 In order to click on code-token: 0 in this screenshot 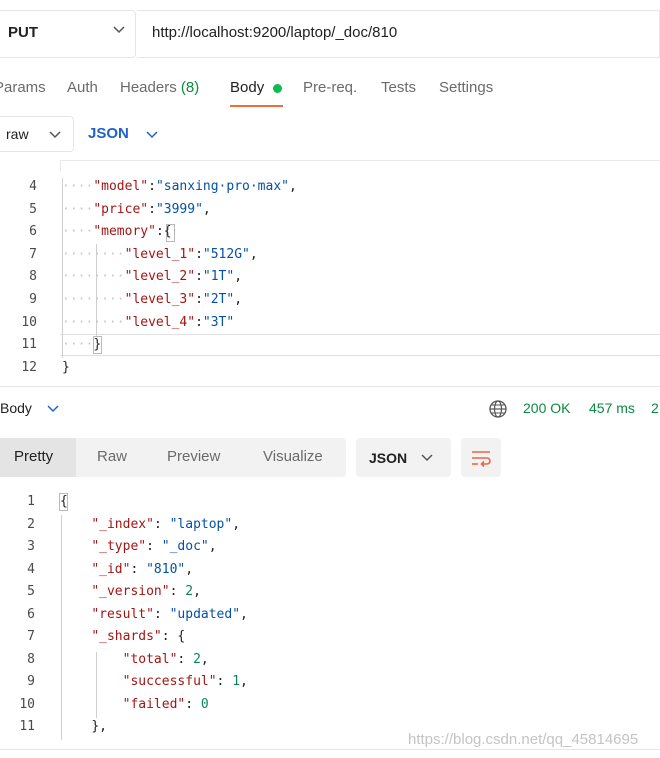, I will do `click(204, 704)`.